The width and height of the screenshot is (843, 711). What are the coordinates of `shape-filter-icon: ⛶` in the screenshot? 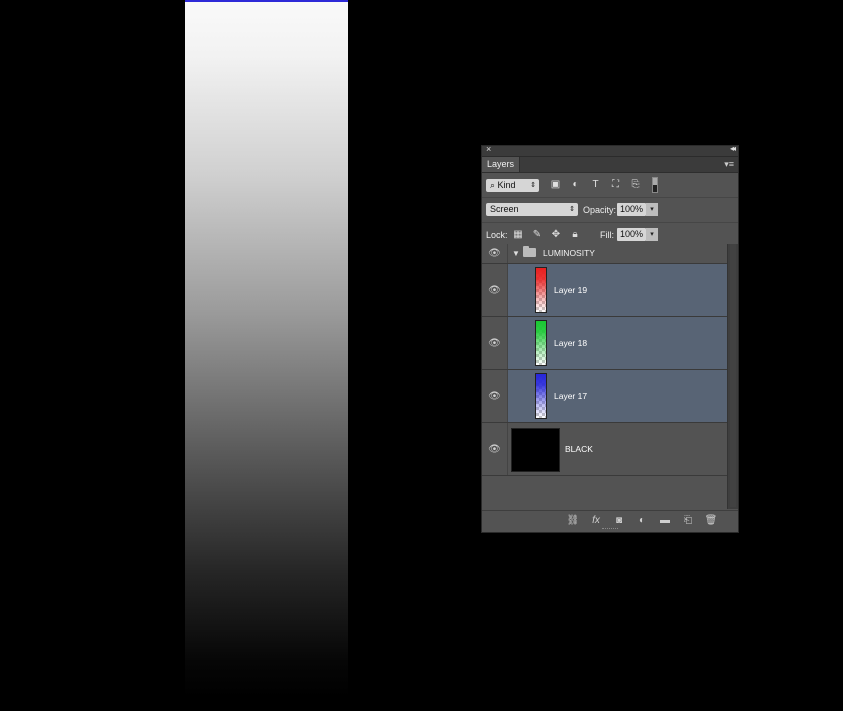 It's located at (615, 185).